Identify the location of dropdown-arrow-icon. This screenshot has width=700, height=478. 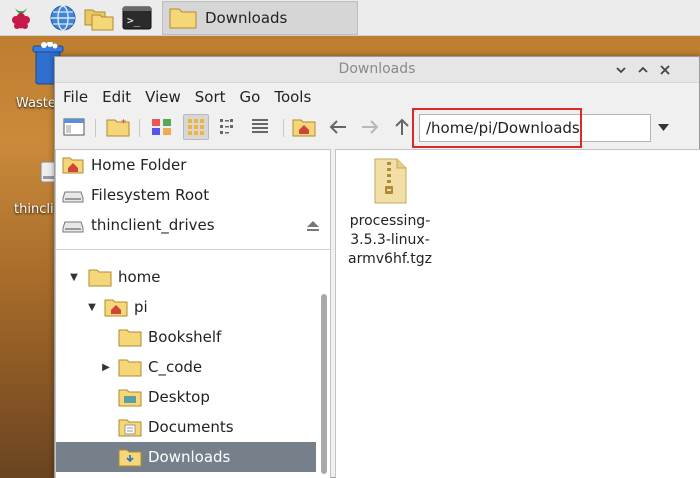
(663, 127).